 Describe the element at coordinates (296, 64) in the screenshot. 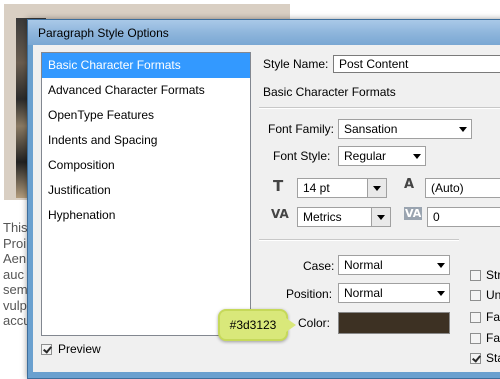

I see `style-name-label: Style Name:` at that location.